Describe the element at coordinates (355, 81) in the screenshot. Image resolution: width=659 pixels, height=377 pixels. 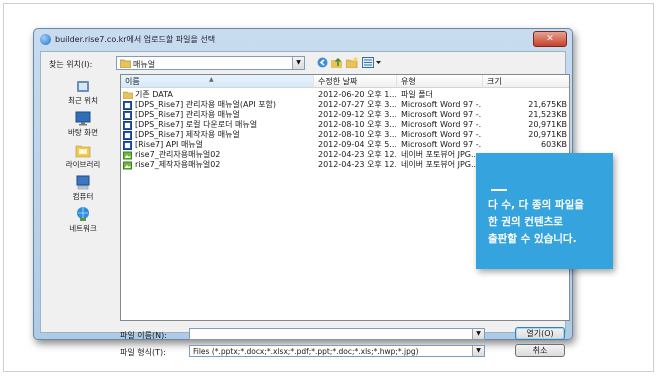
I see `column-header-date: 수정한 날짜` at that location.